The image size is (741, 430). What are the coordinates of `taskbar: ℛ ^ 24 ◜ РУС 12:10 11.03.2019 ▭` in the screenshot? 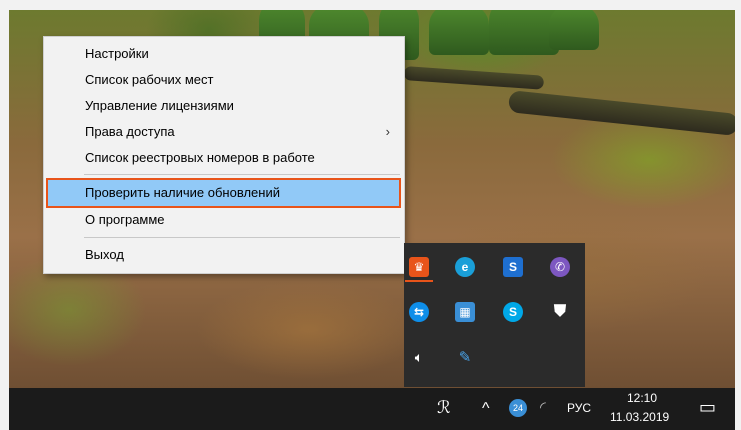 It's located at (372, 409).